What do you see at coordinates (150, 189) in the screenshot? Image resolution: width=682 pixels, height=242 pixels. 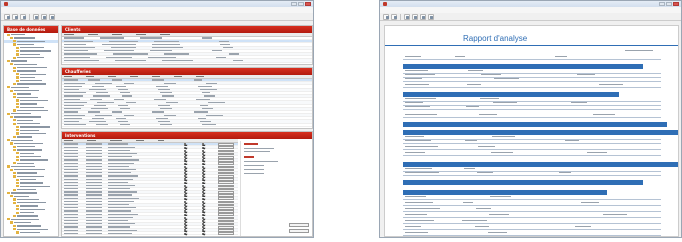 I see `interventions-grid` at bounding box center [150, 189].